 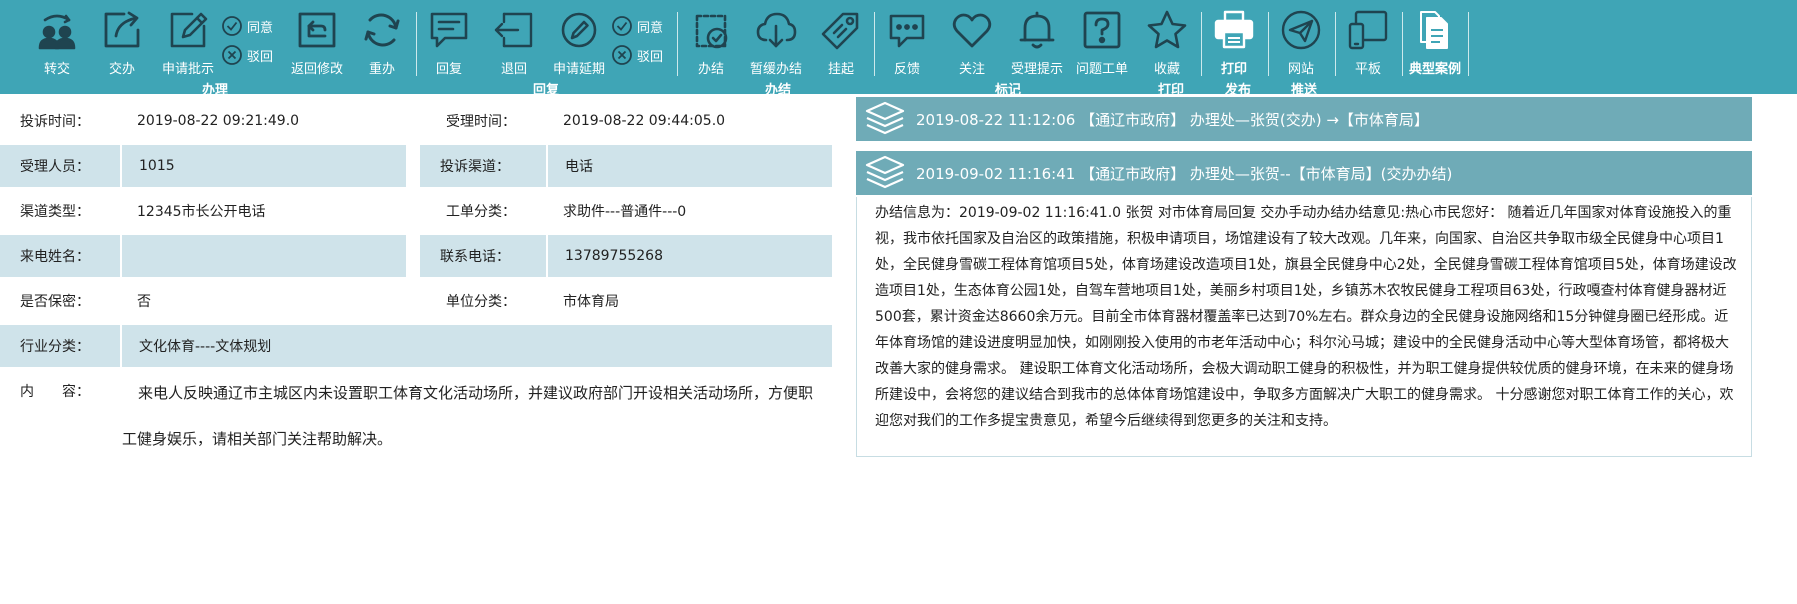 I want to click on bell-icon, so click(x=1037, y=30).